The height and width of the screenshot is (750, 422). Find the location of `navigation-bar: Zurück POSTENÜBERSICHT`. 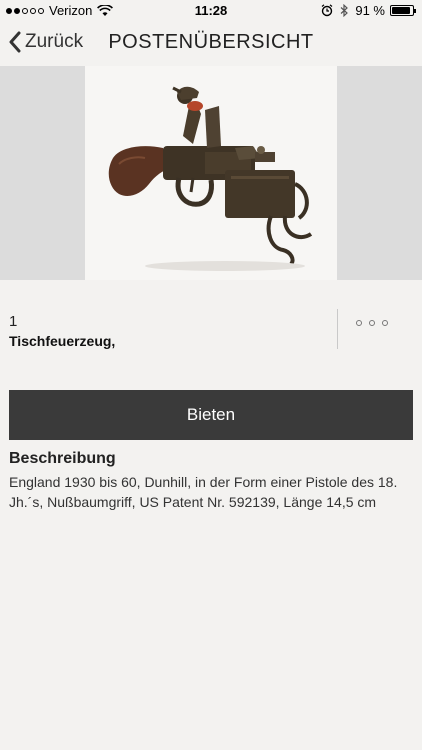

navigation-bar: Zurück POSTENÜBERSICHT is located at coordinates (211, 44).